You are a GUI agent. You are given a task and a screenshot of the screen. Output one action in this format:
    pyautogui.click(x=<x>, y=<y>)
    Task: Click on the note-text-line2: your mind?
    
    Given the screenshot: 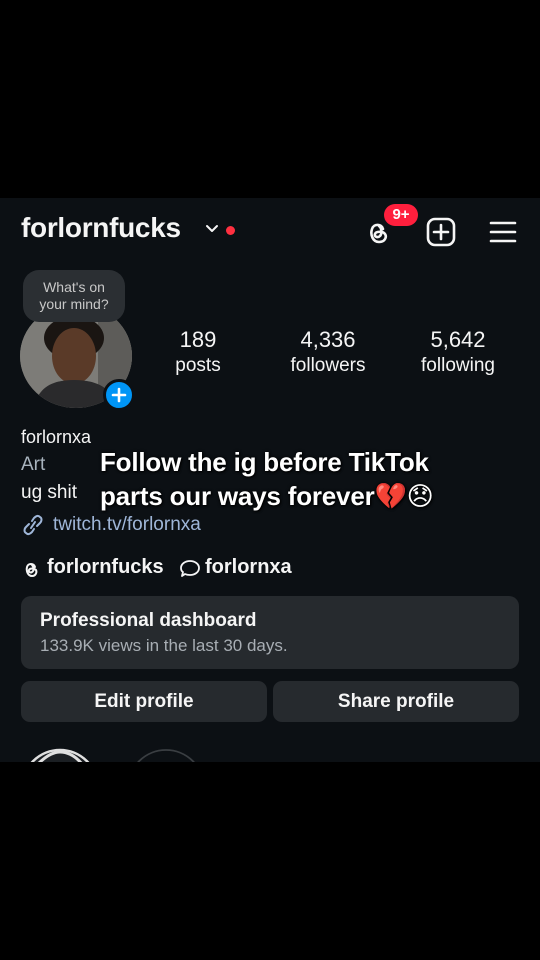 What is the action you would take?
    pyautogui.click(x=74, y=304)
    